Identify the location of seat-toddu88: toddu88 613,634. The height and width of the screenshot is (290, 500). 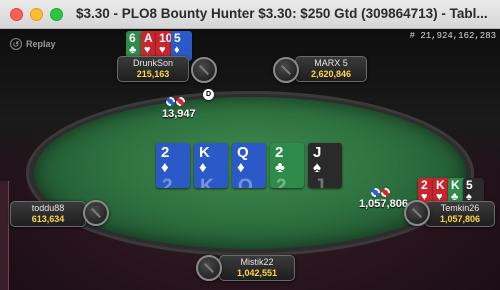
(48, 214).